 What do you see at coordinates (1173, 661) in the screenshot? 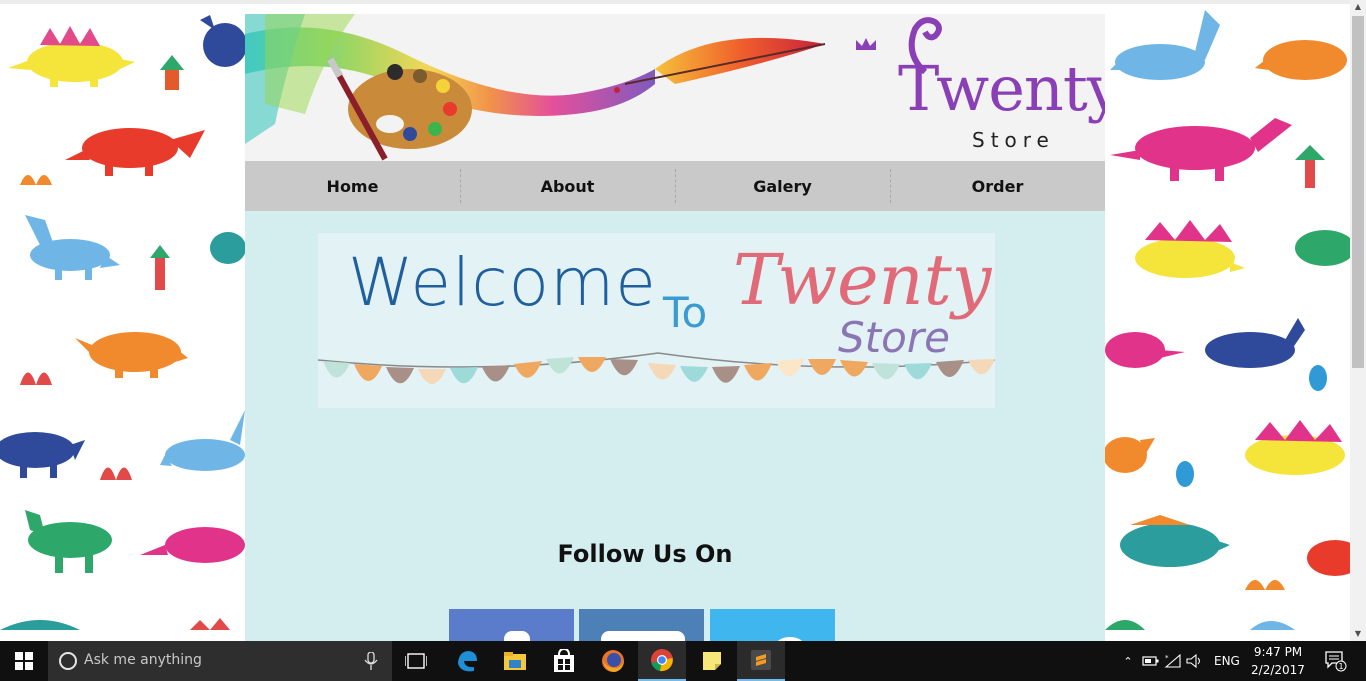
I see `wifi-icon: *` at bounding box center [1173, 661].